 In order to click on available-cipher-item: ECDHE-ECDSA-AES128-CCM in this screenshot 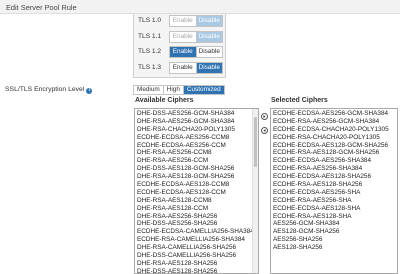, I will do `click(196, 193)`.